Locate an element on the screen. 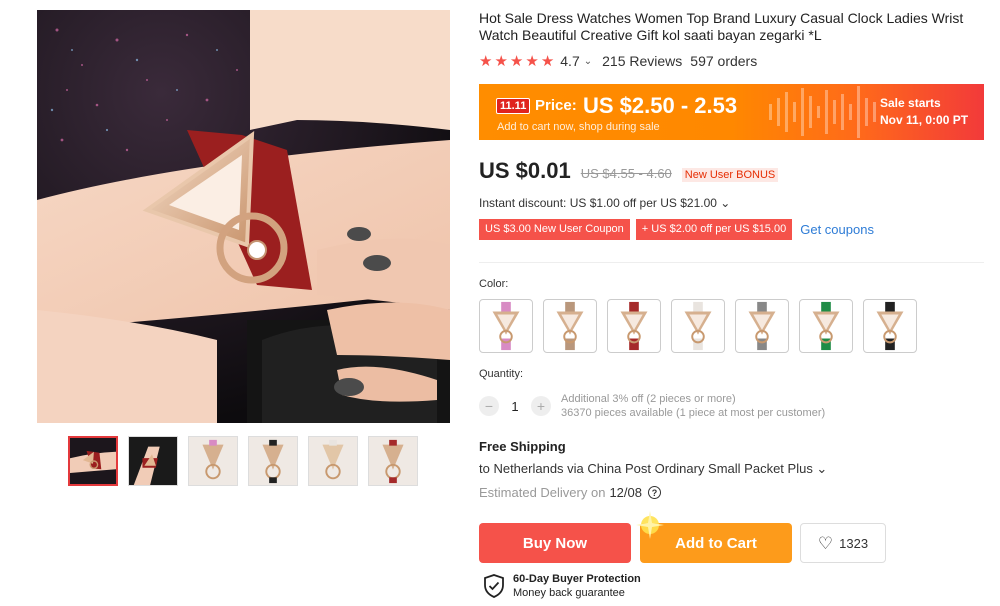  sale-subtext: Add to cart now, shop during sale is located at coordinates (578, 127).